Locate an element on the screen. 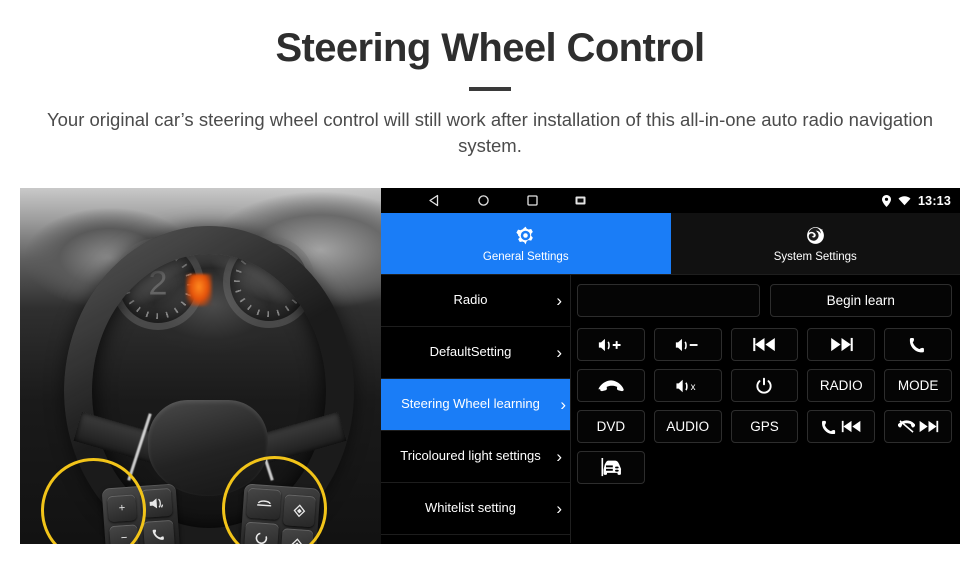 This screenshot has height=562, width=980. volume-up-button is located at coordinates (611, 344).